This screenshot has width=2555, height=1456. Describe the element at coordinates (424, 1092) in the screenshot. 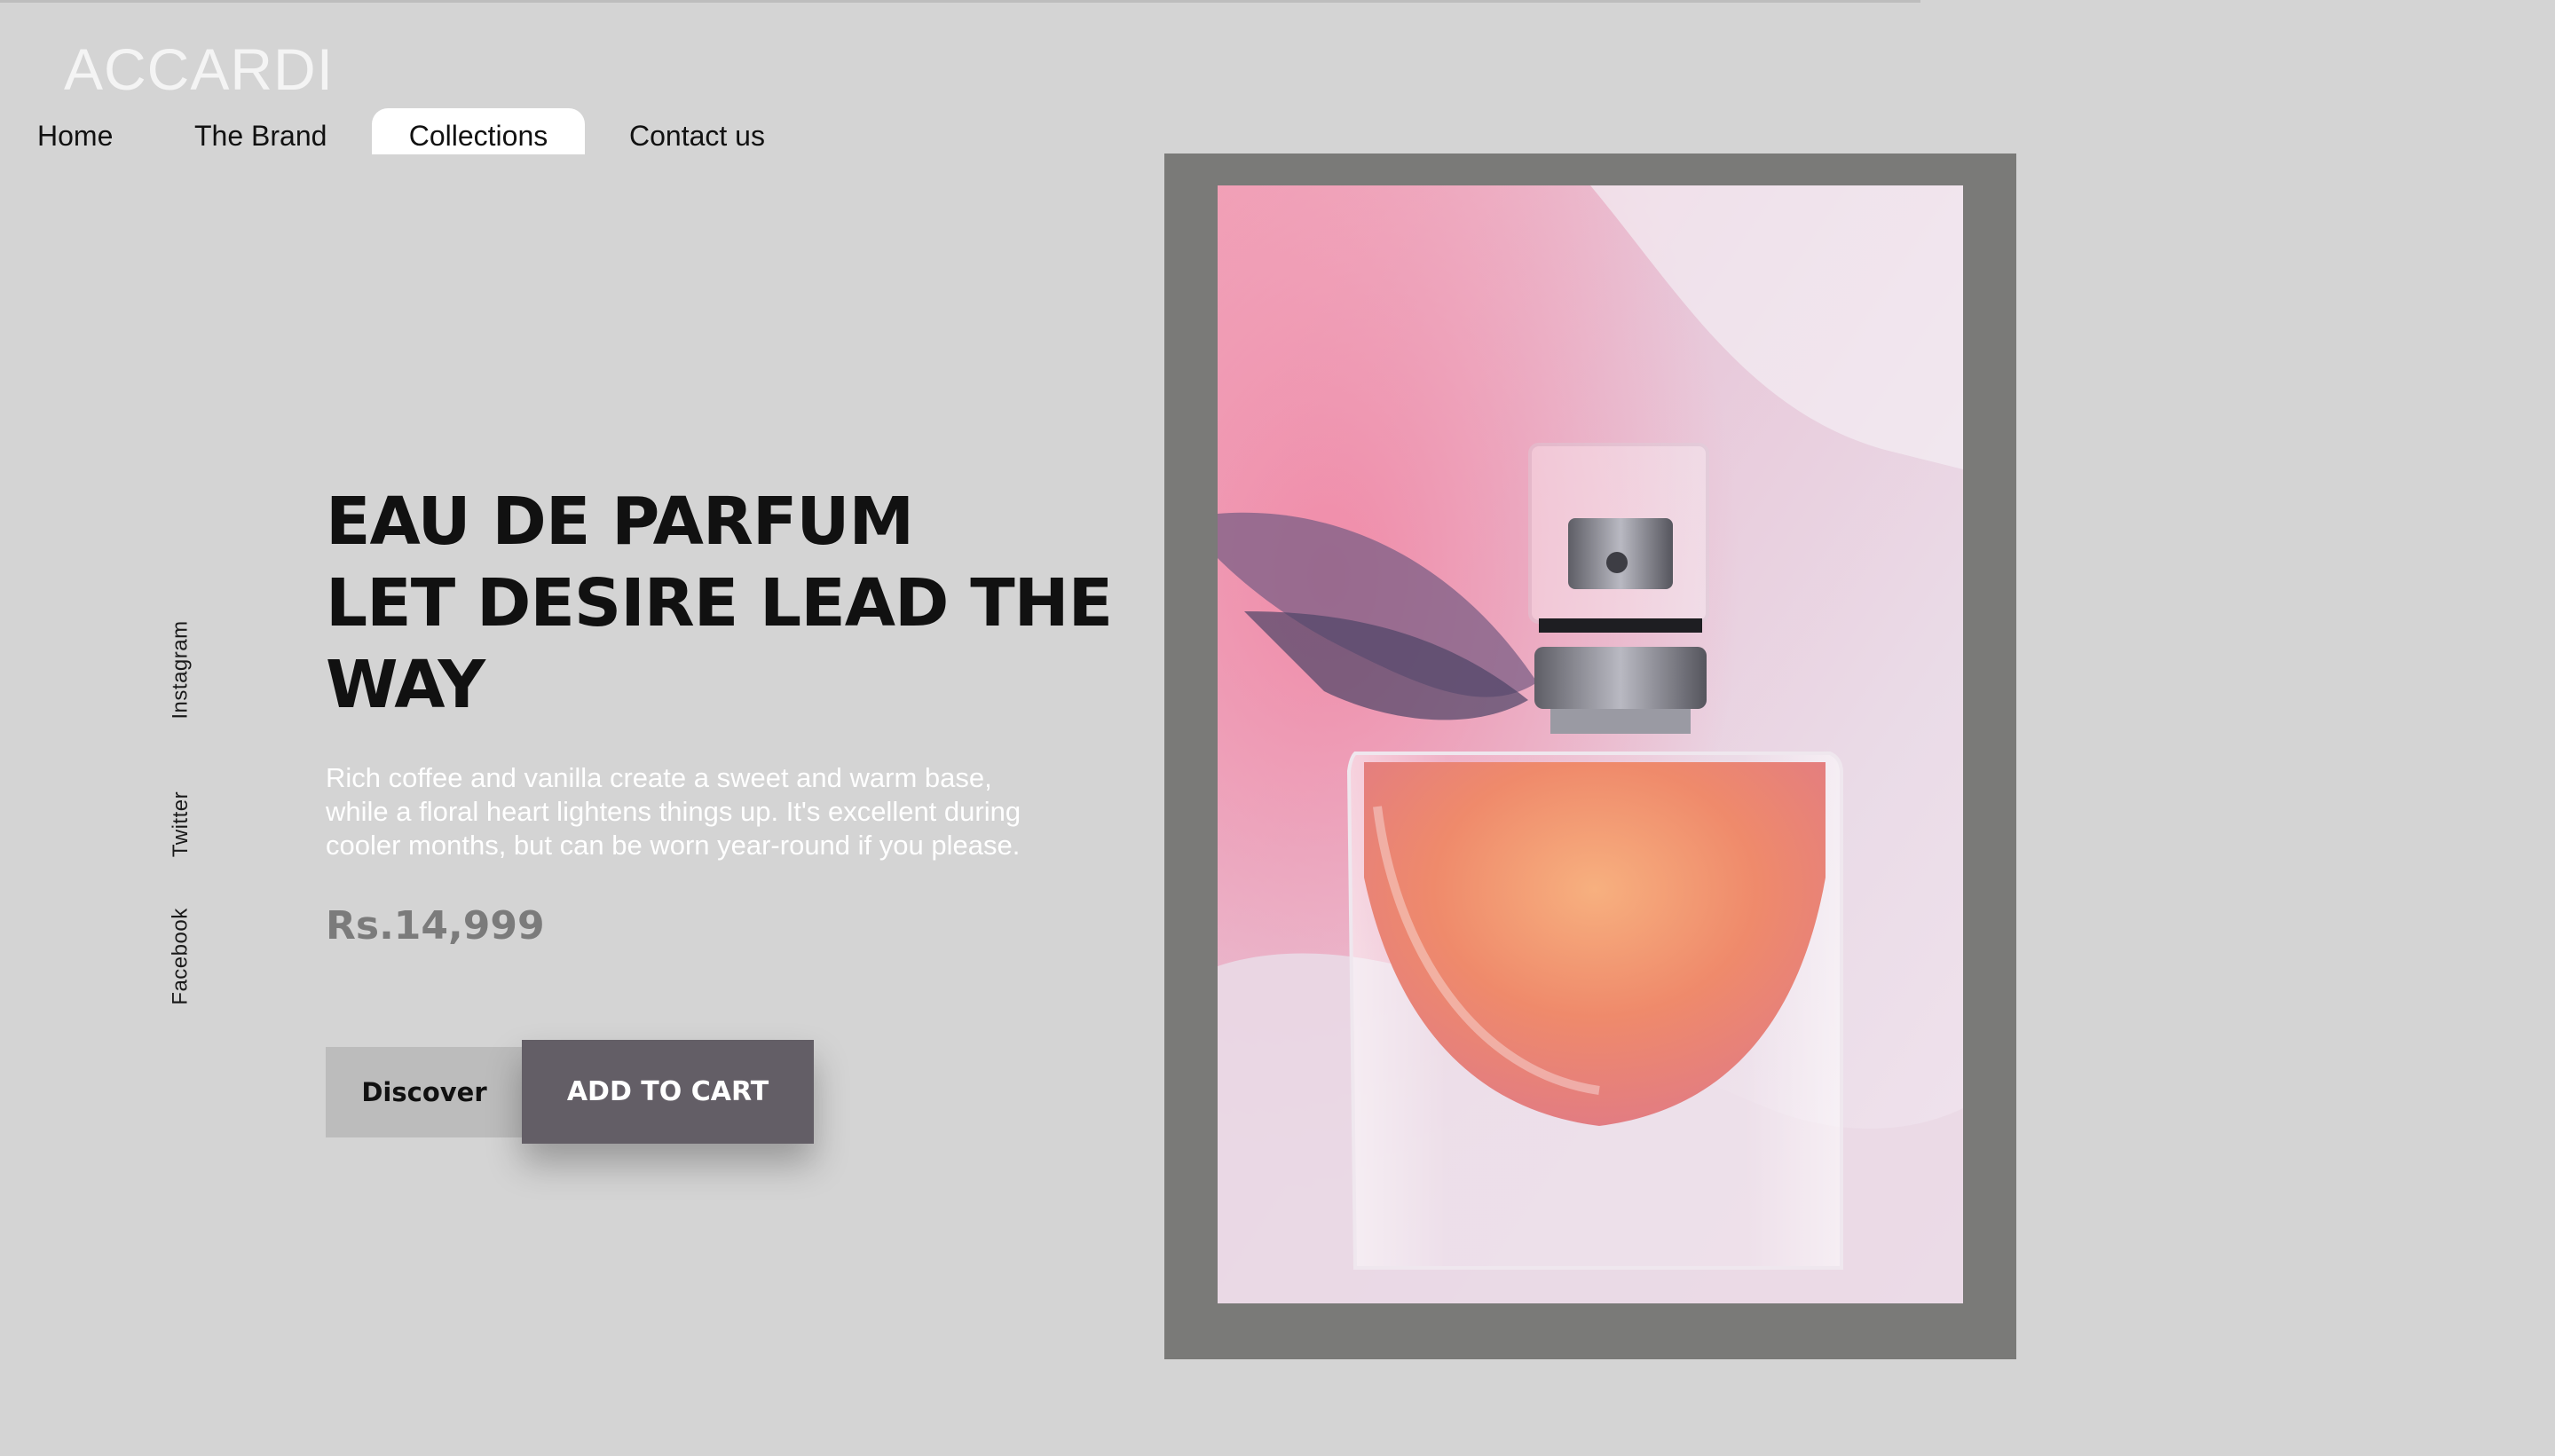

I see `discover-button: Discover` at that location.